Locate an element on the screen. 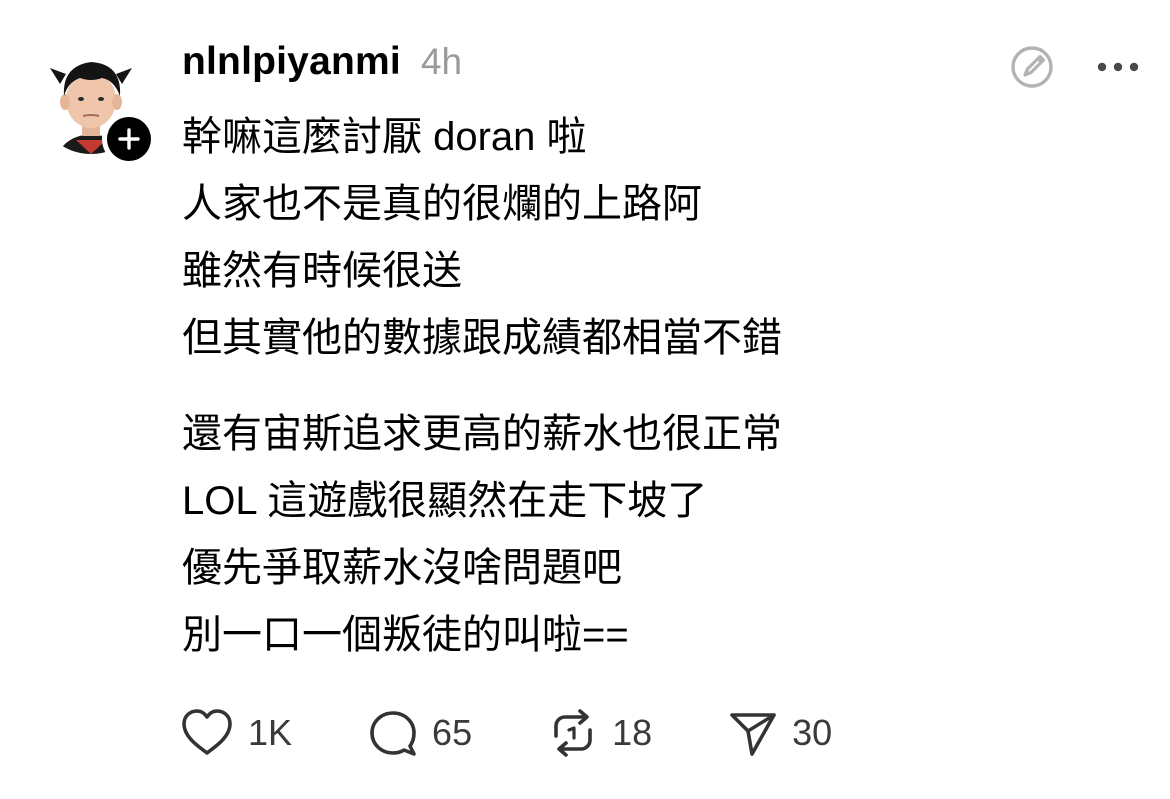  share-count: 30 is located at coordinates (812, 732).